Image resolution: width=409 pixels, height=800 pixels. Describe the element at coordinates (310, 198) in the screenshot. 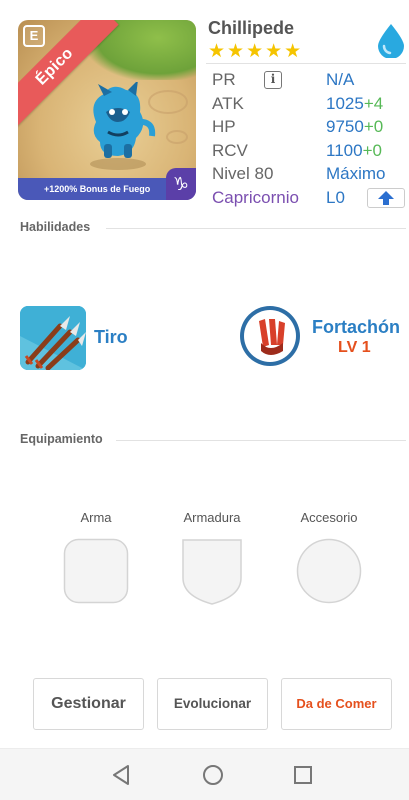

I see `stat-row-sign: Capricornio L0` at that location.